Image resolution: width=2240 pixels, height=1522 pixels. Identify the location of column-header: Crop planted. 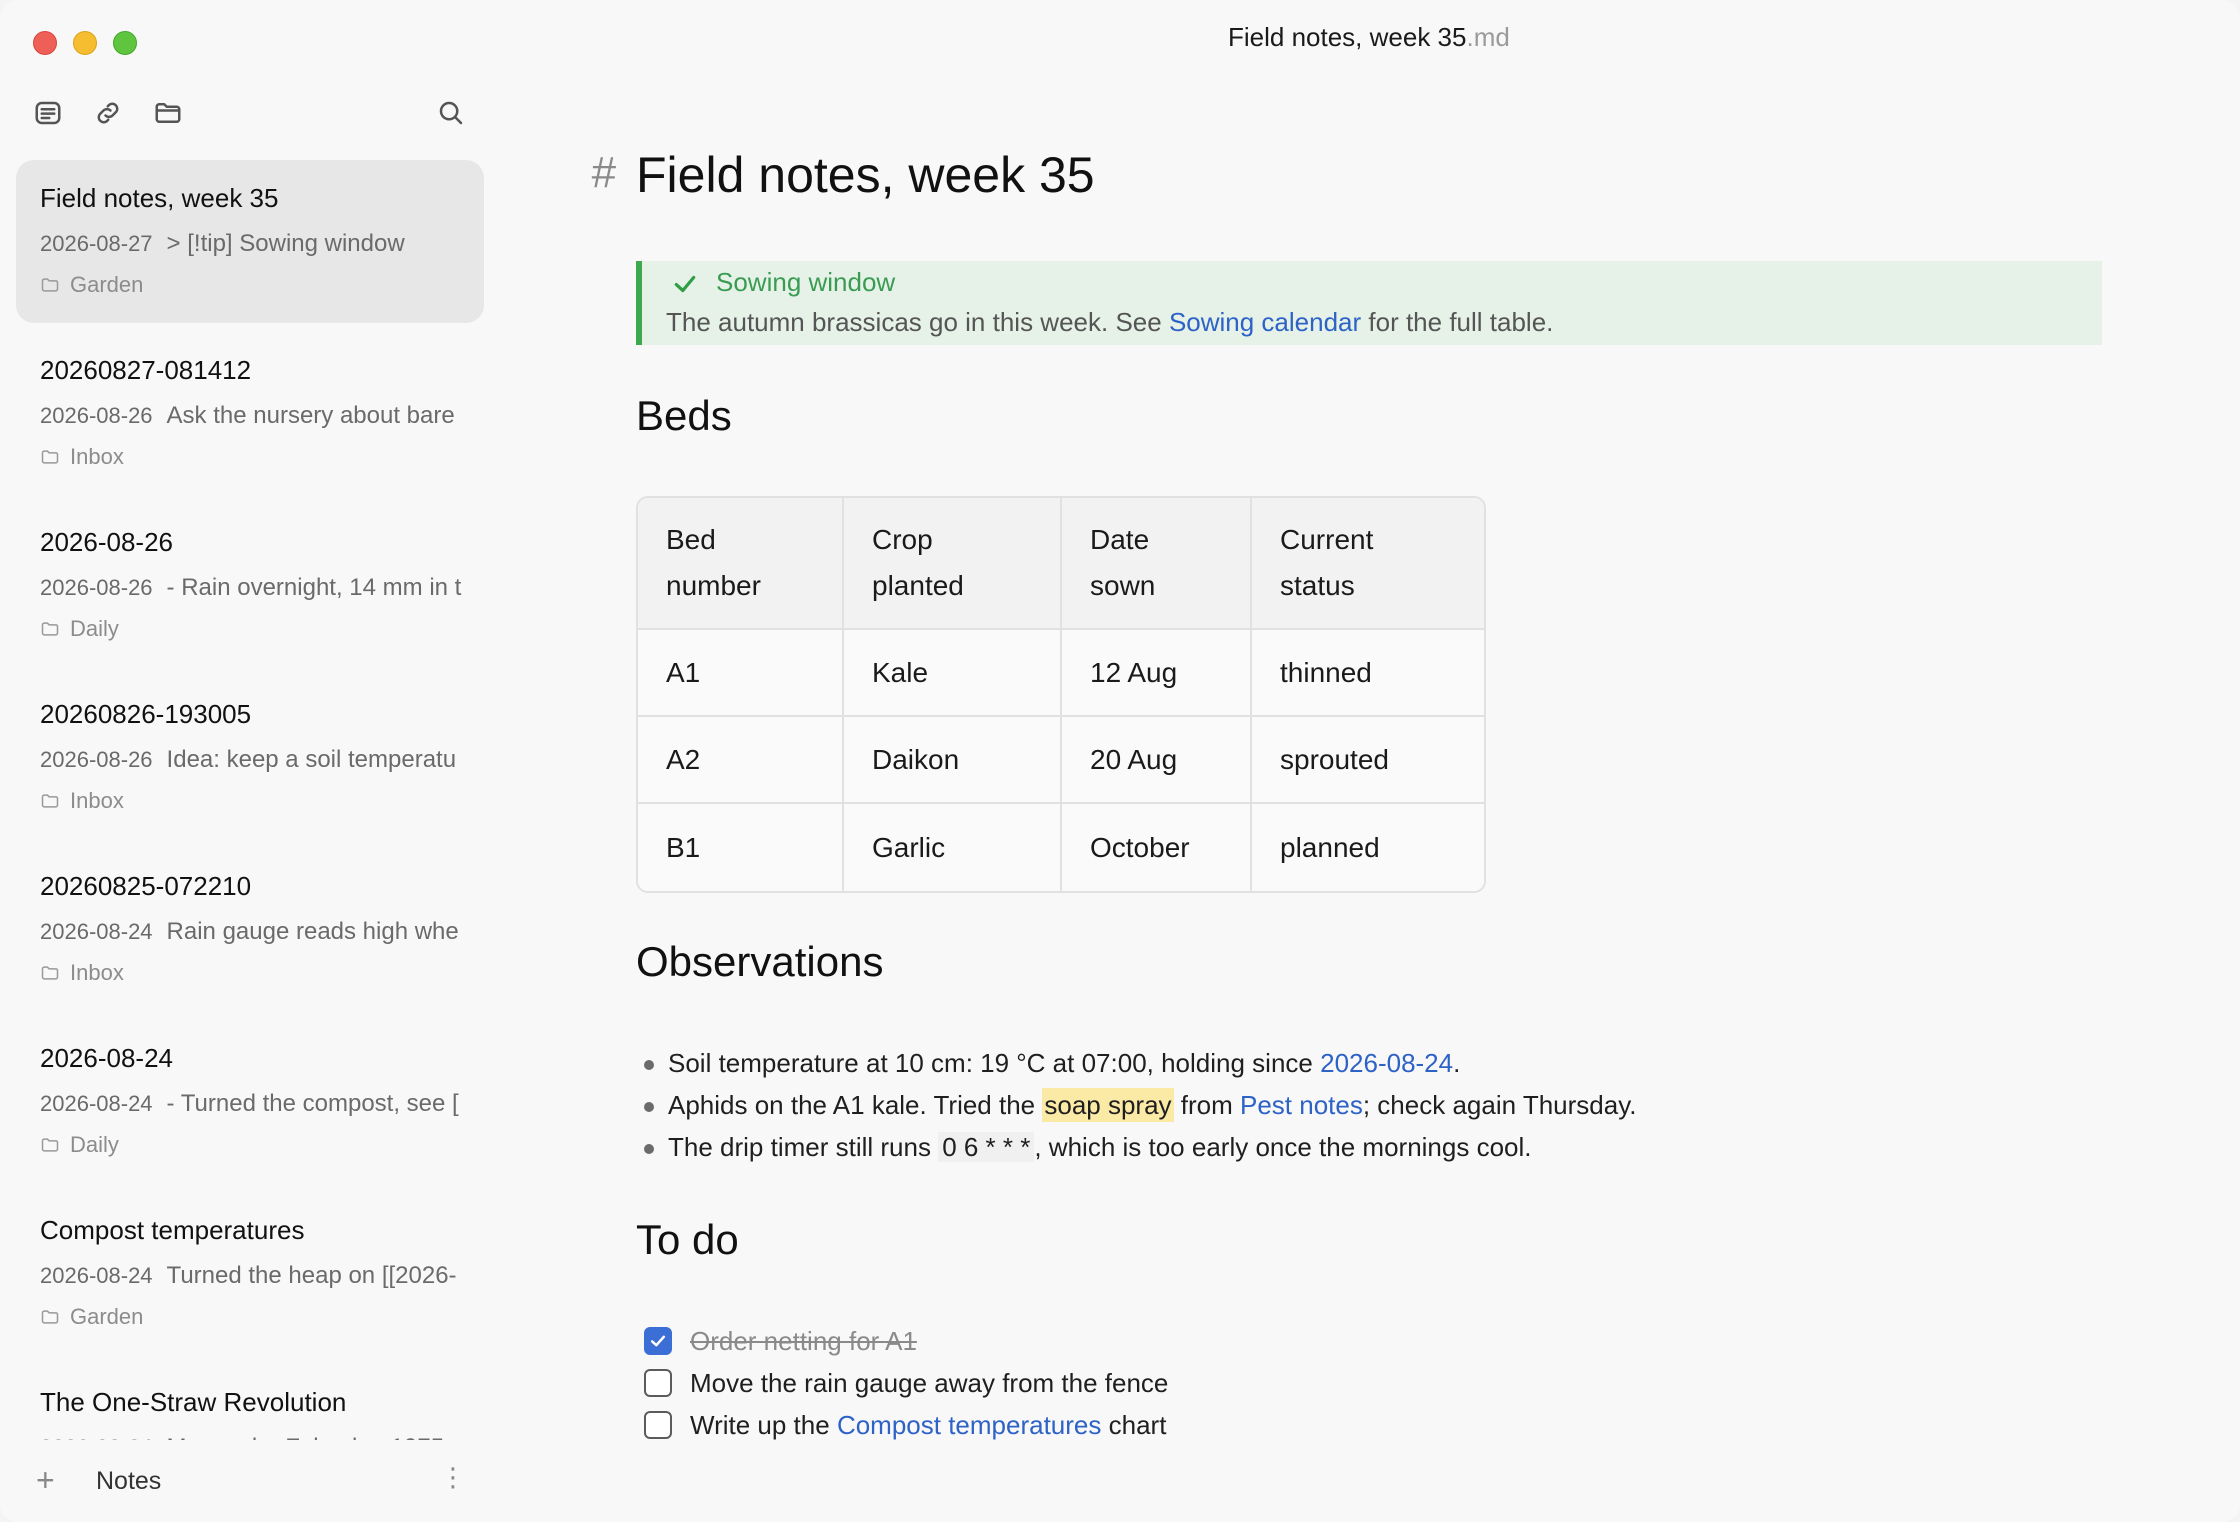
(953, 564).